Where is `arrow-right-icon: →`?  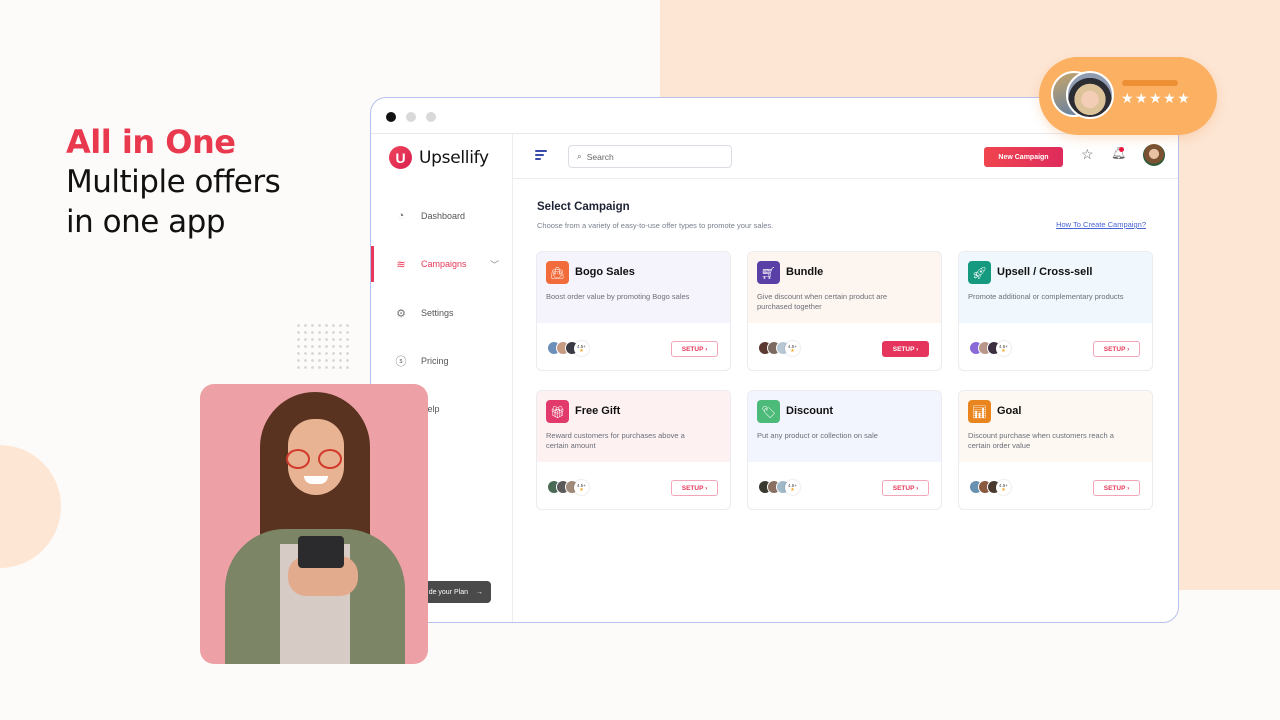 arrow-right-icon: → is located at coordinates (479, 592).